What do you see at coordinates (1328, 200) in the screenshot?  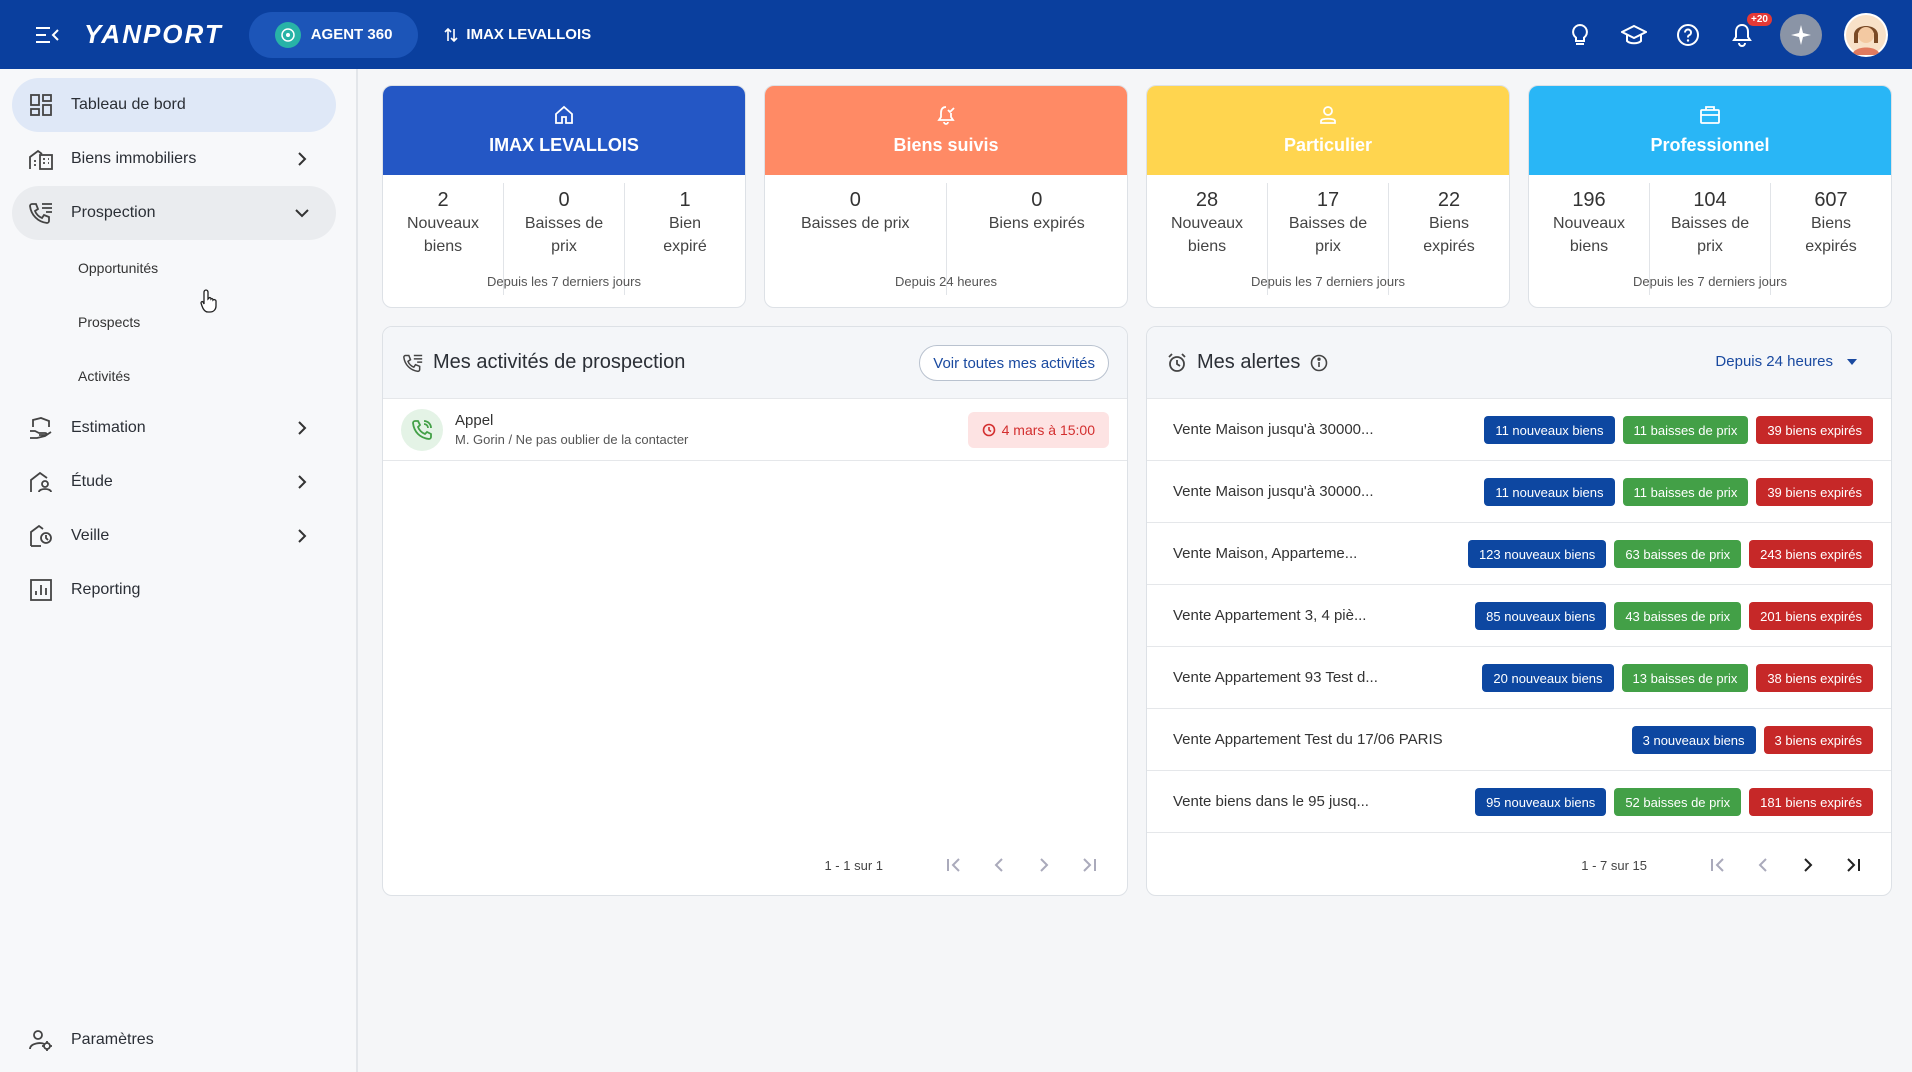 I see `stat-value: 17` at bounding box center [1328, 200].